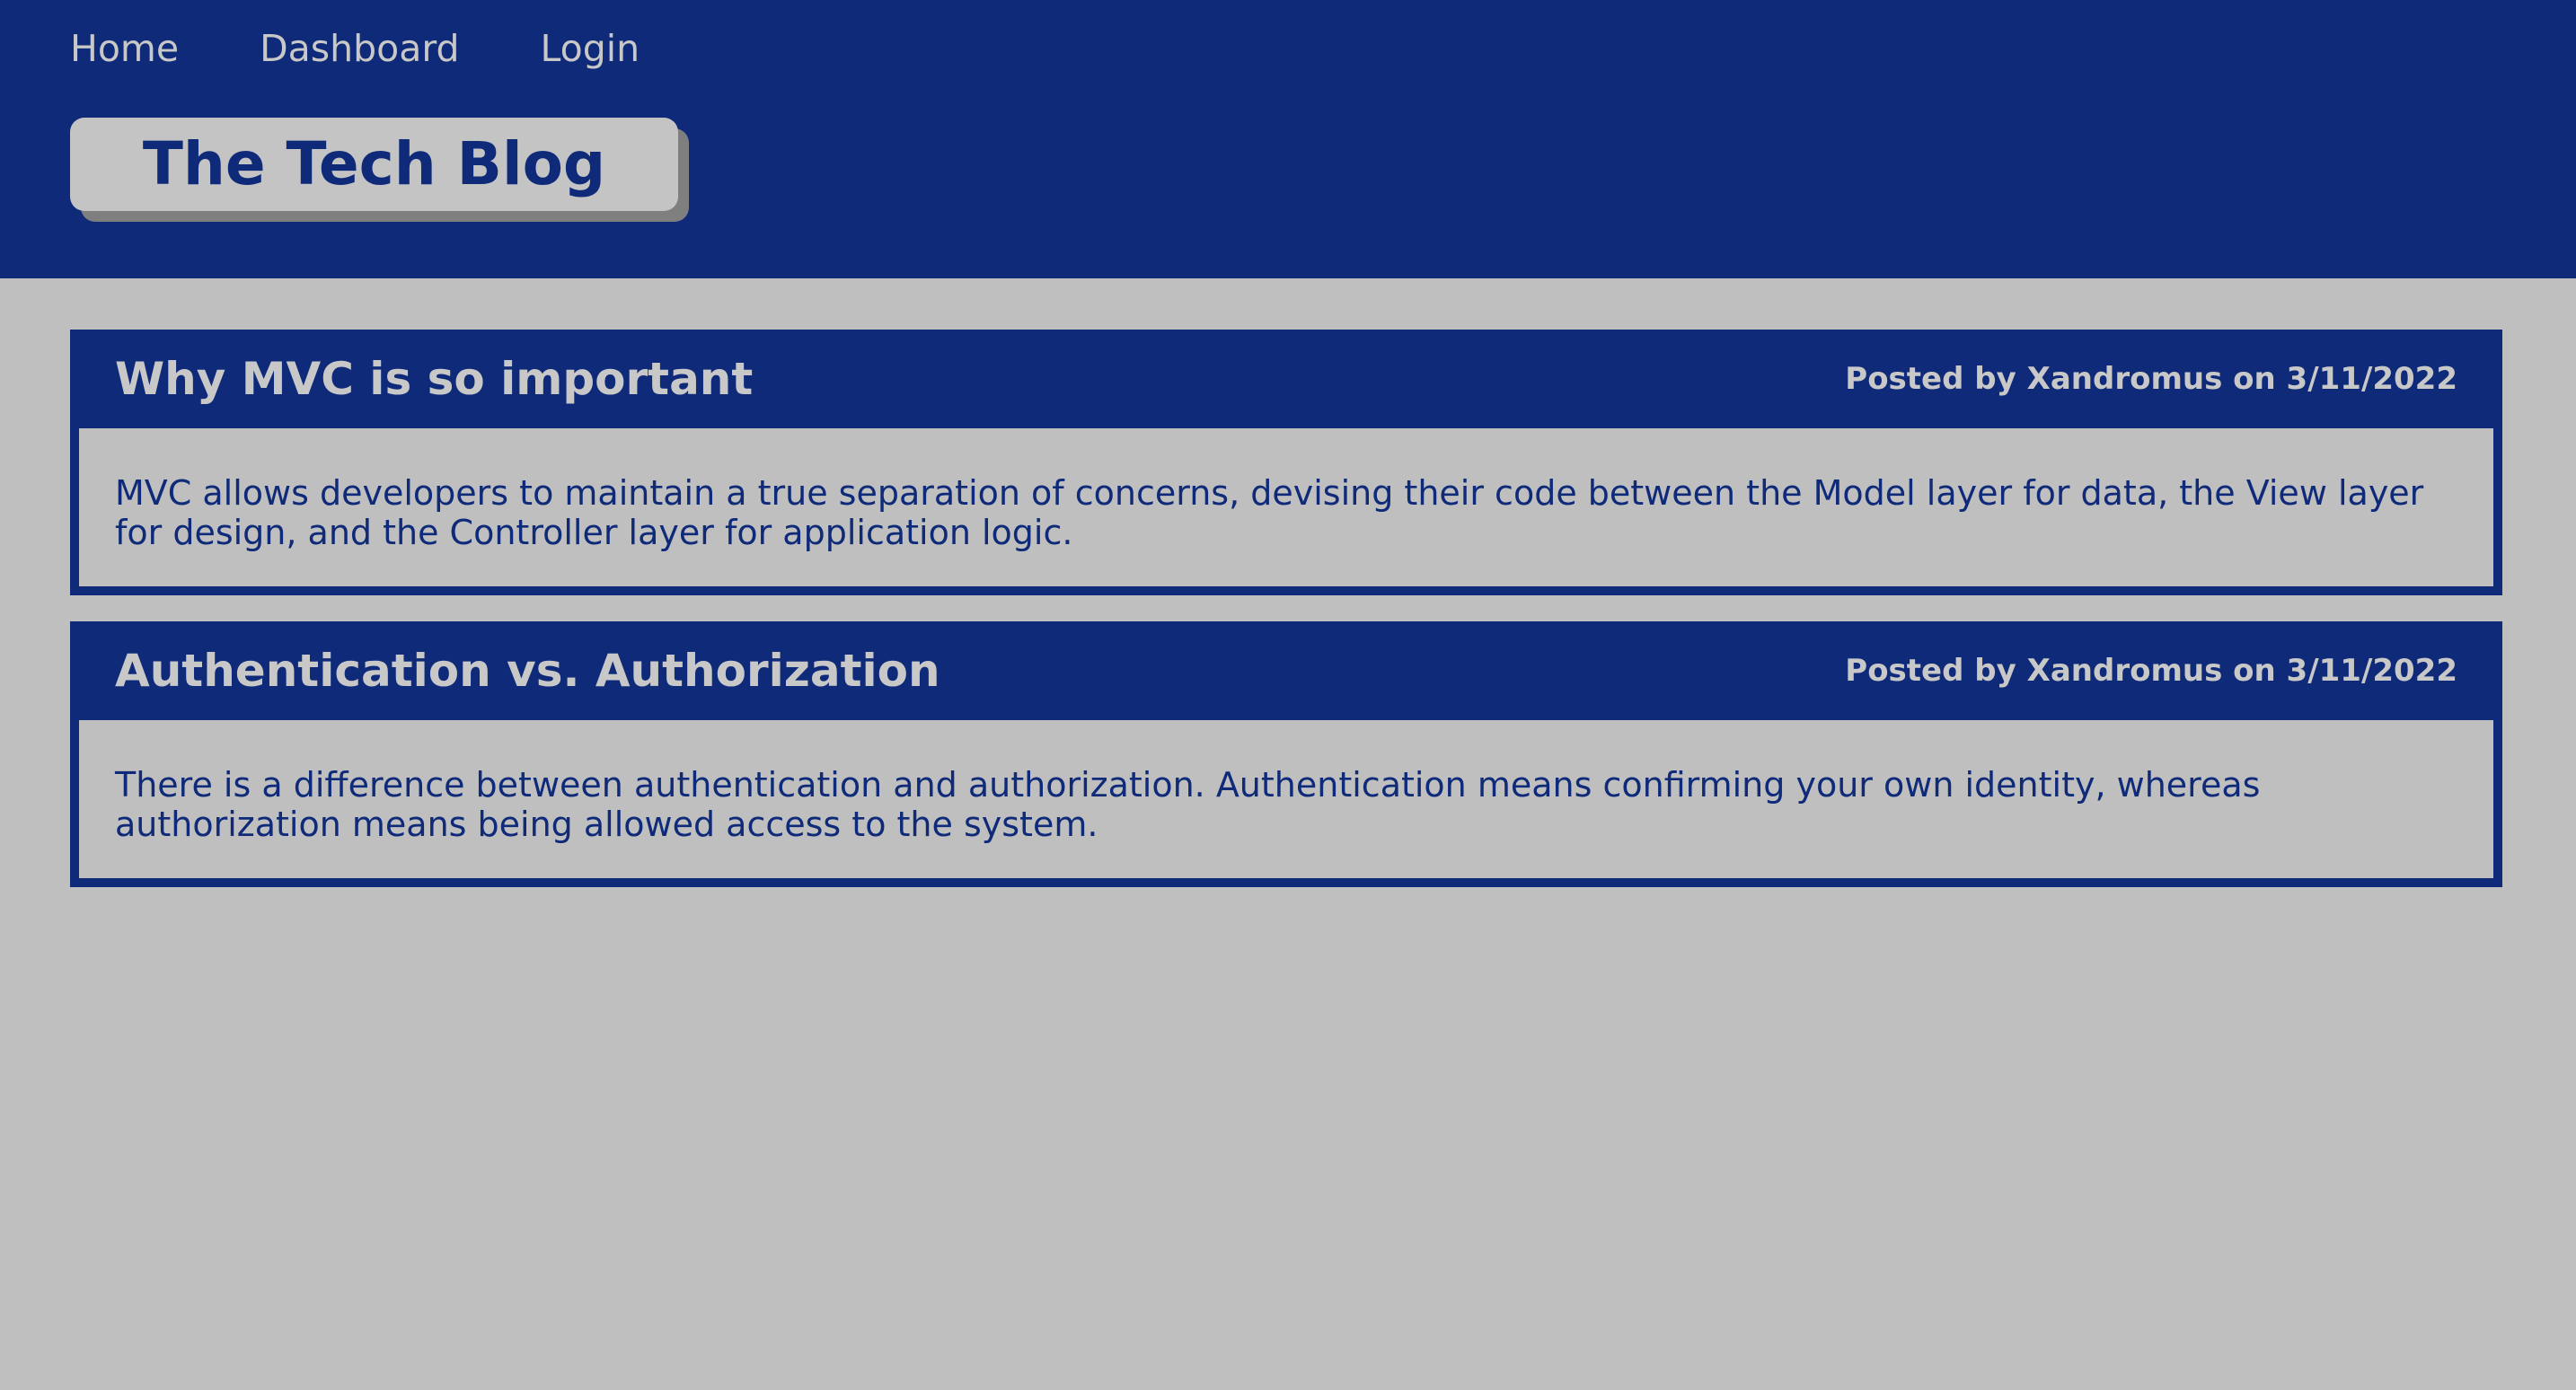  Describe the element at coordinates (359, 48) in the screenshot. I see `nav-dashboard-link: Dashboard` at that location.